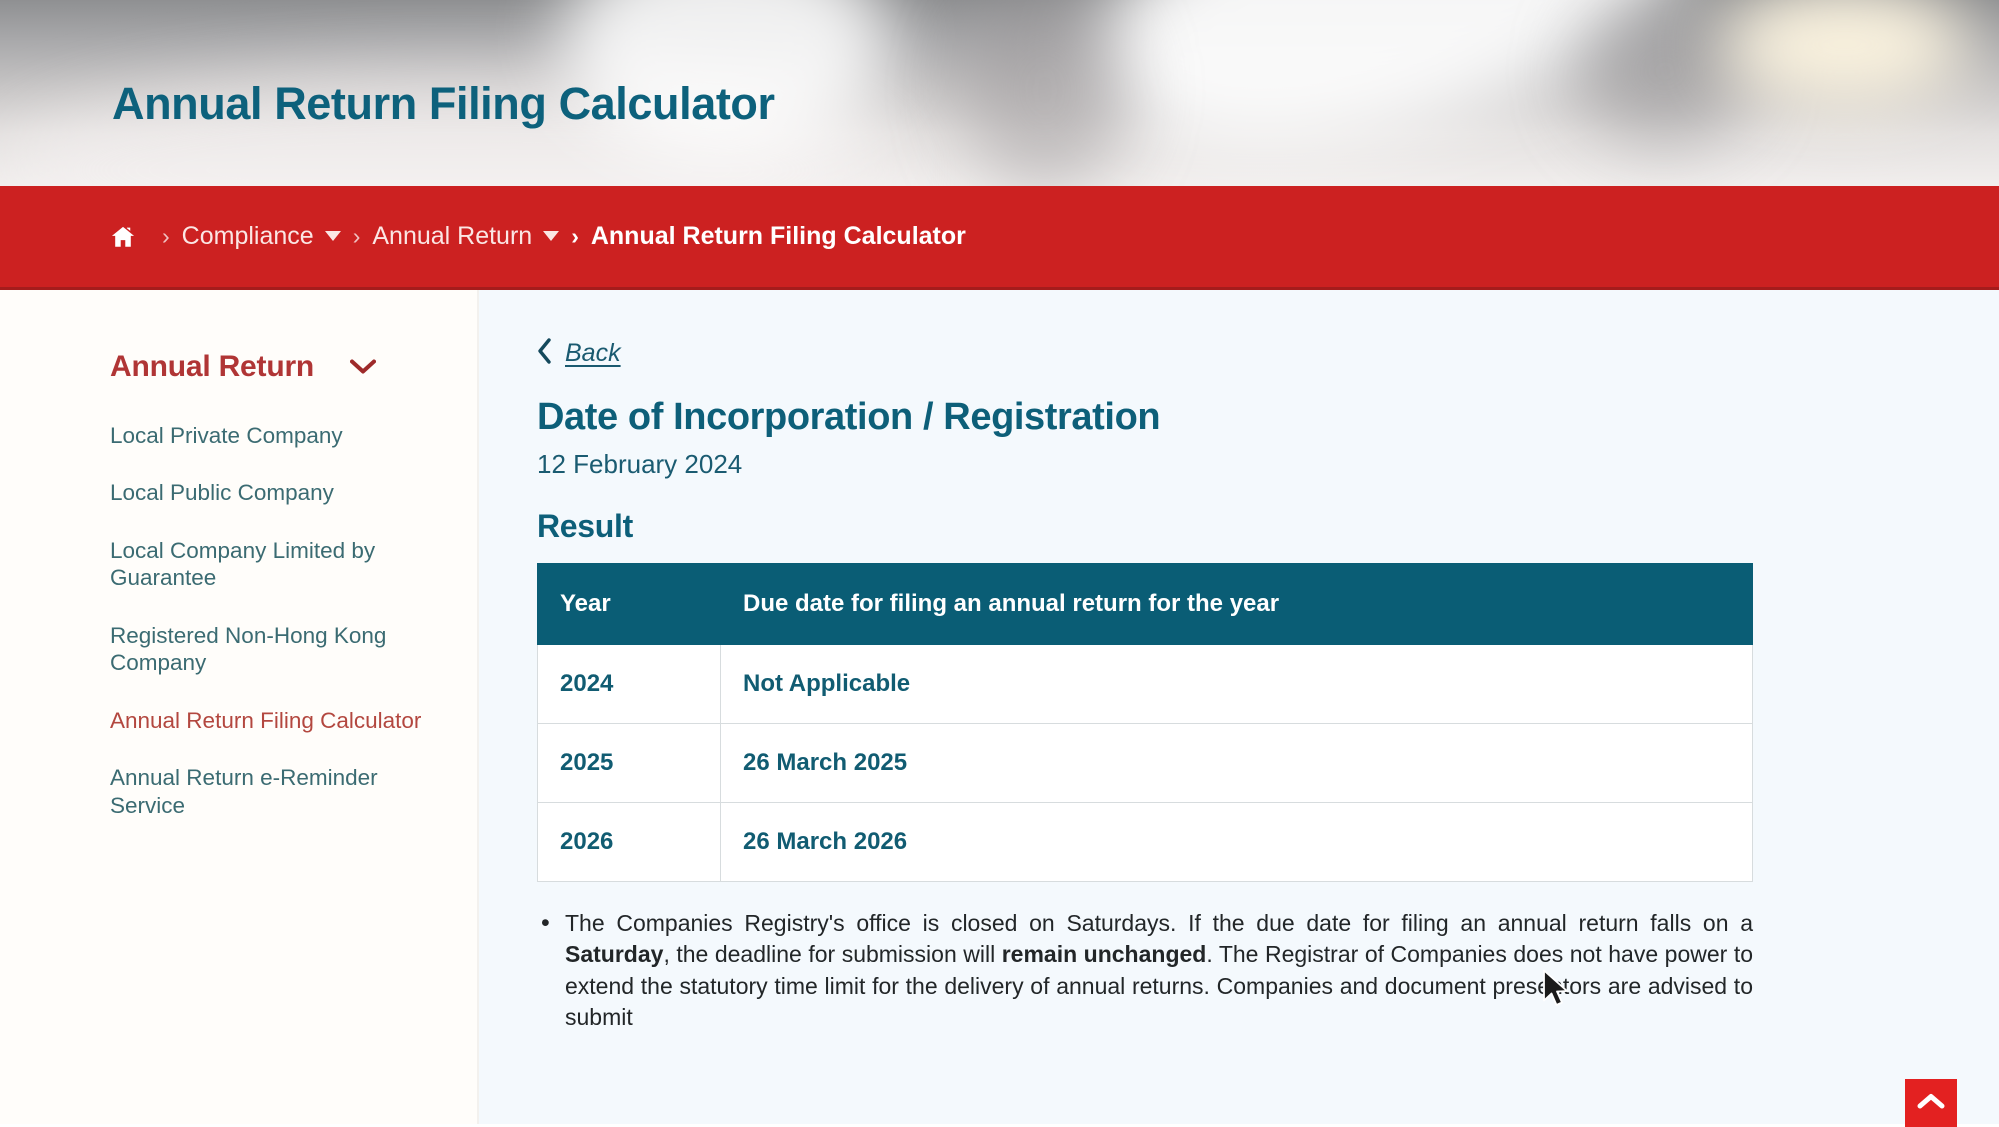 This screenshot has width=1999, height=1127. What do you see at coordinates (629, 684) in the screenshot?
I see `table-cell-year: 2024` at bounding box center [629, 684].